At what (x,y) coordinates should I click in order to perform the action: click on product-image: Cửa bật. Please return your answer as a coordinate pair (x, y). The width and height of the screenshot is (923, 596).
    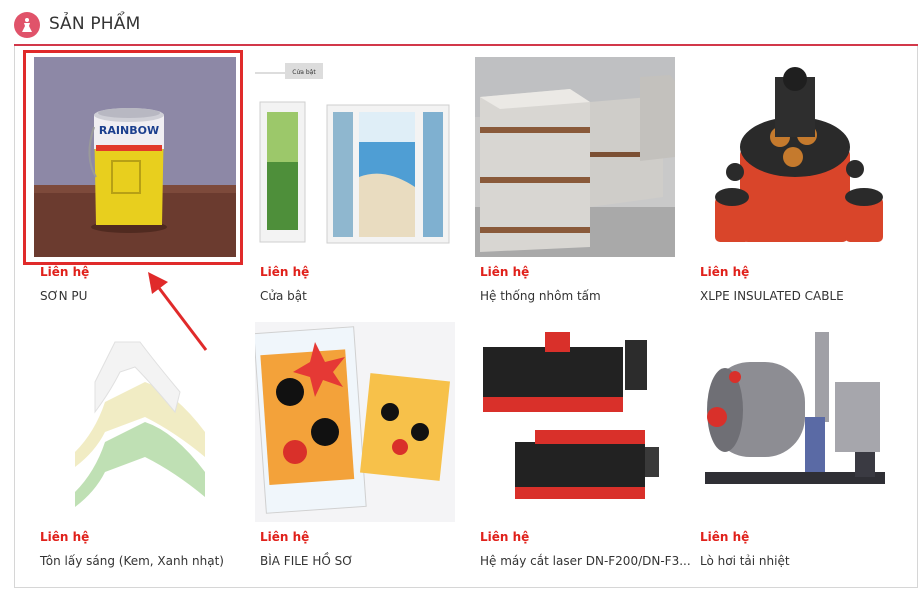
    Looking at the image, I should click on (355, 157).